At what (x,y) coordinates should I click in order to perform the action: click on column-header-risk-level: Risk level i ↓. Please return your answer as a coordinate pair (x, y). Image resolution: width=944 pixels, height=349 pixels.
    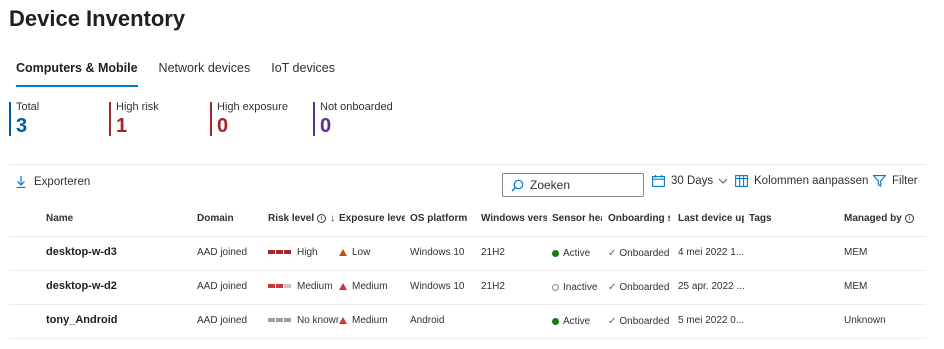
    Looking at the image, I should click on (302, 218).